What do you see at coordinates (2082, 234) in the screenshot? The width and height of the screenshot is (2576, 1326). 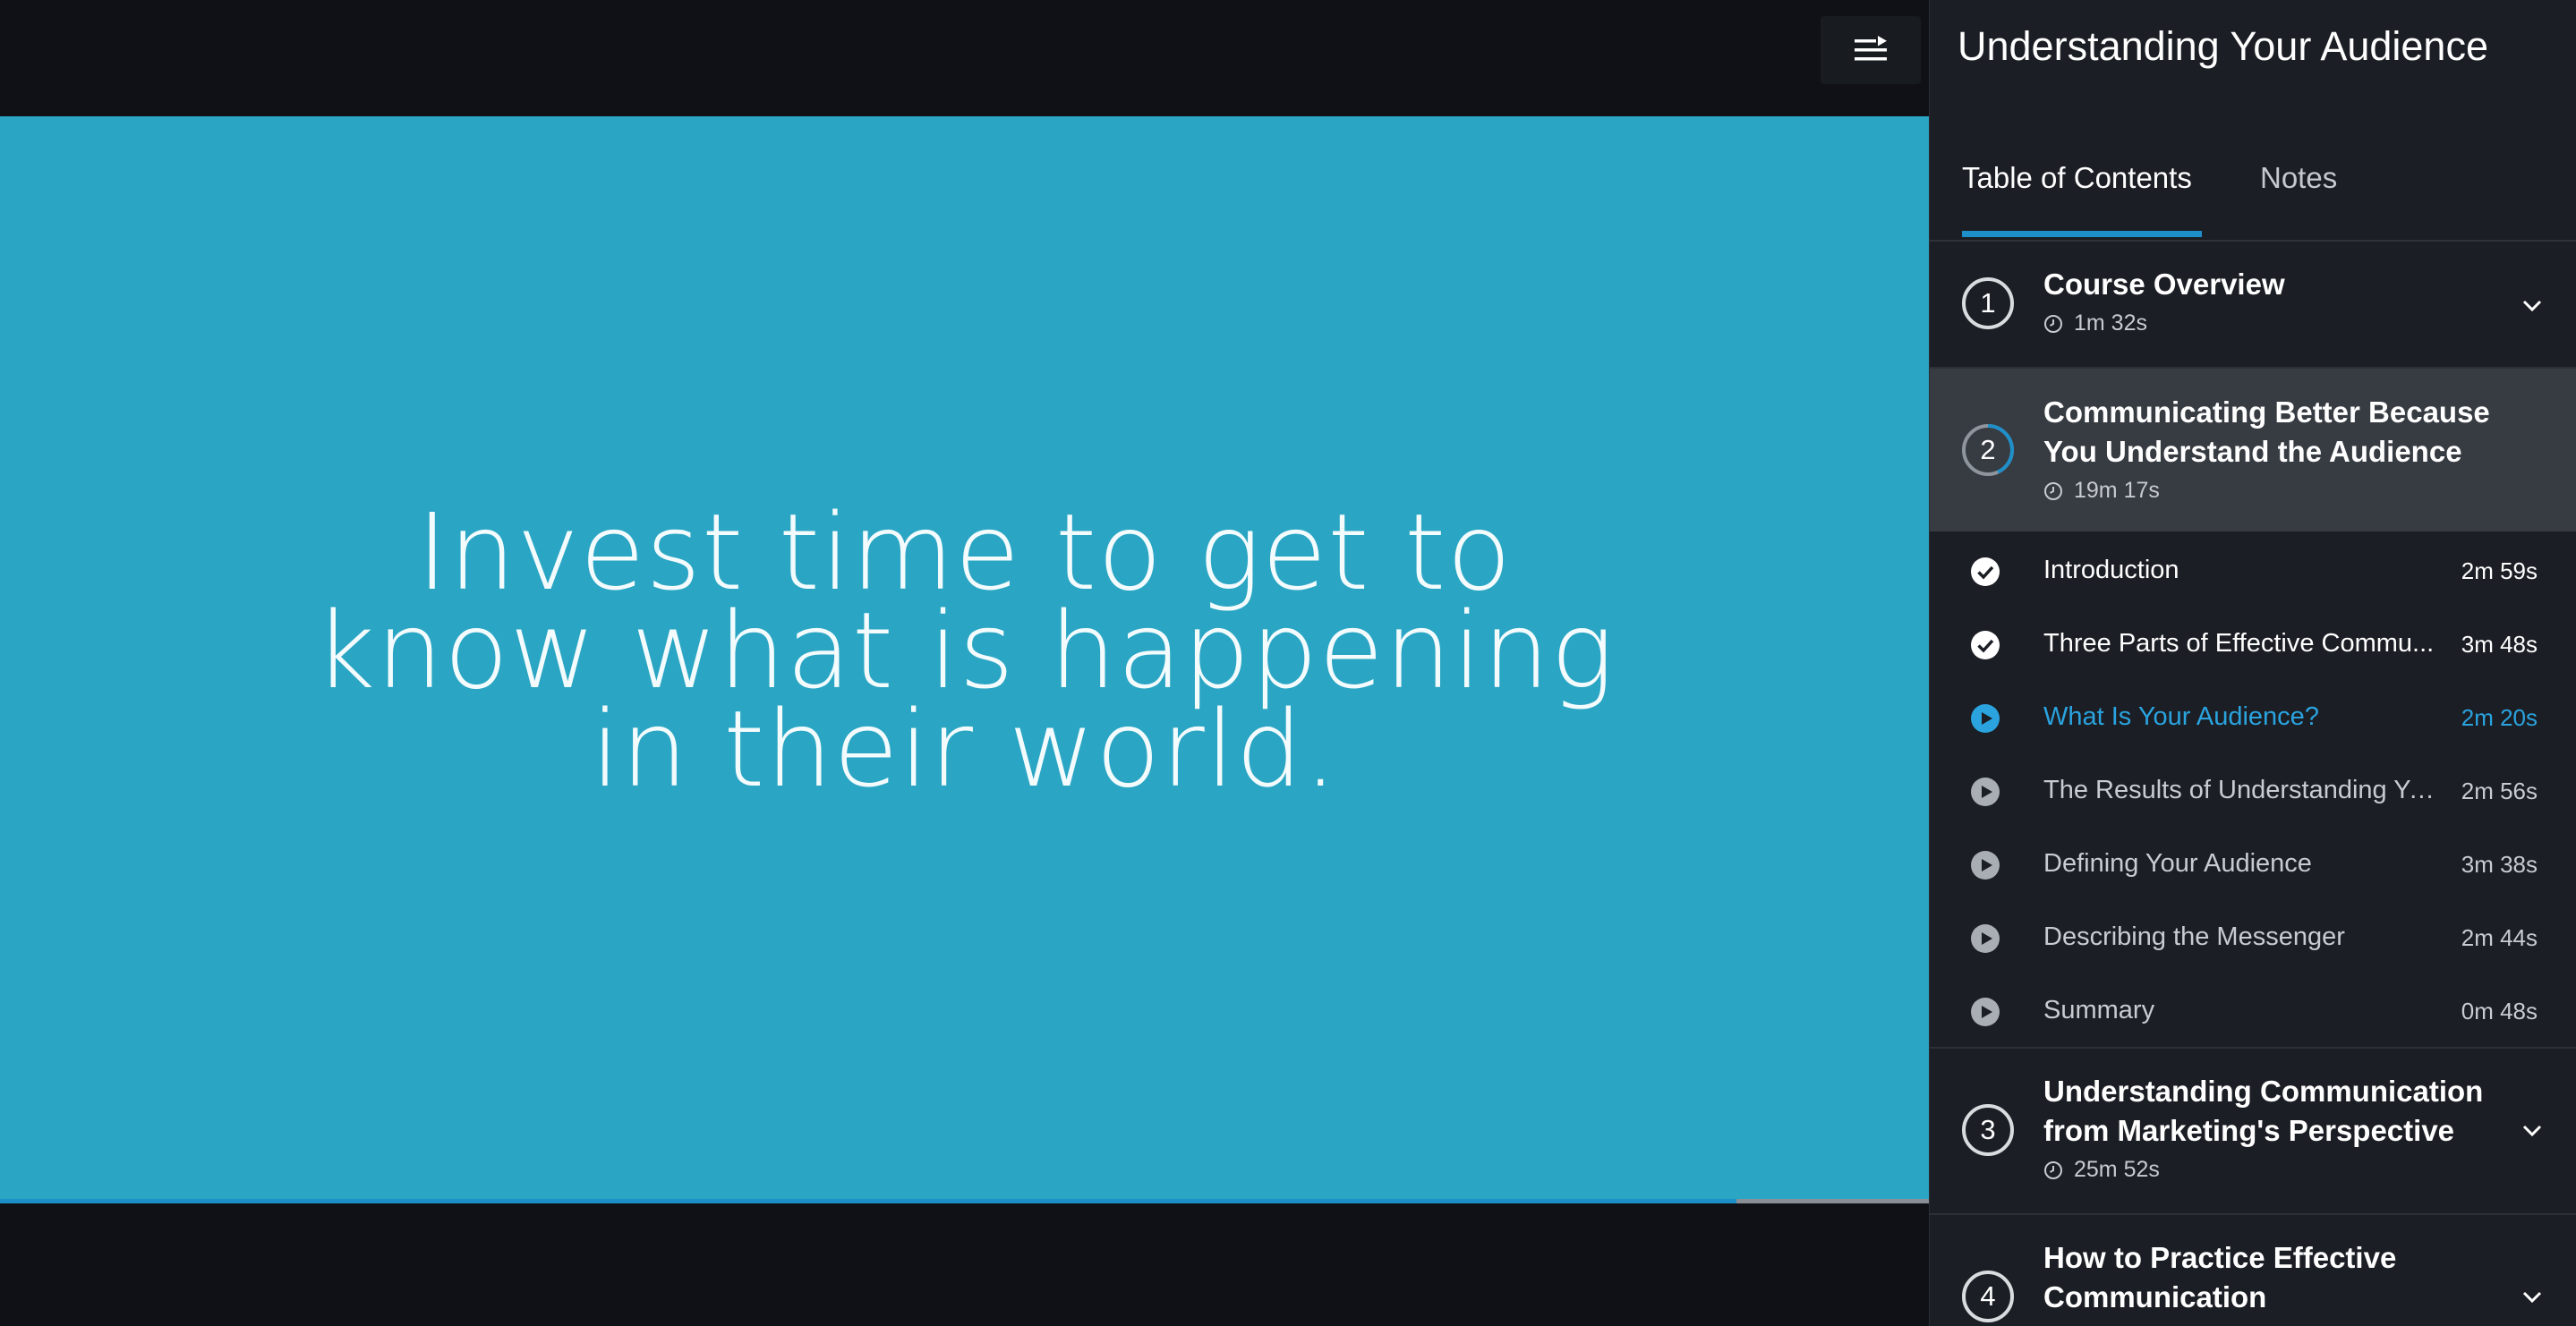 I see `active-tab-indicator` at bounding box center [2082, 234].